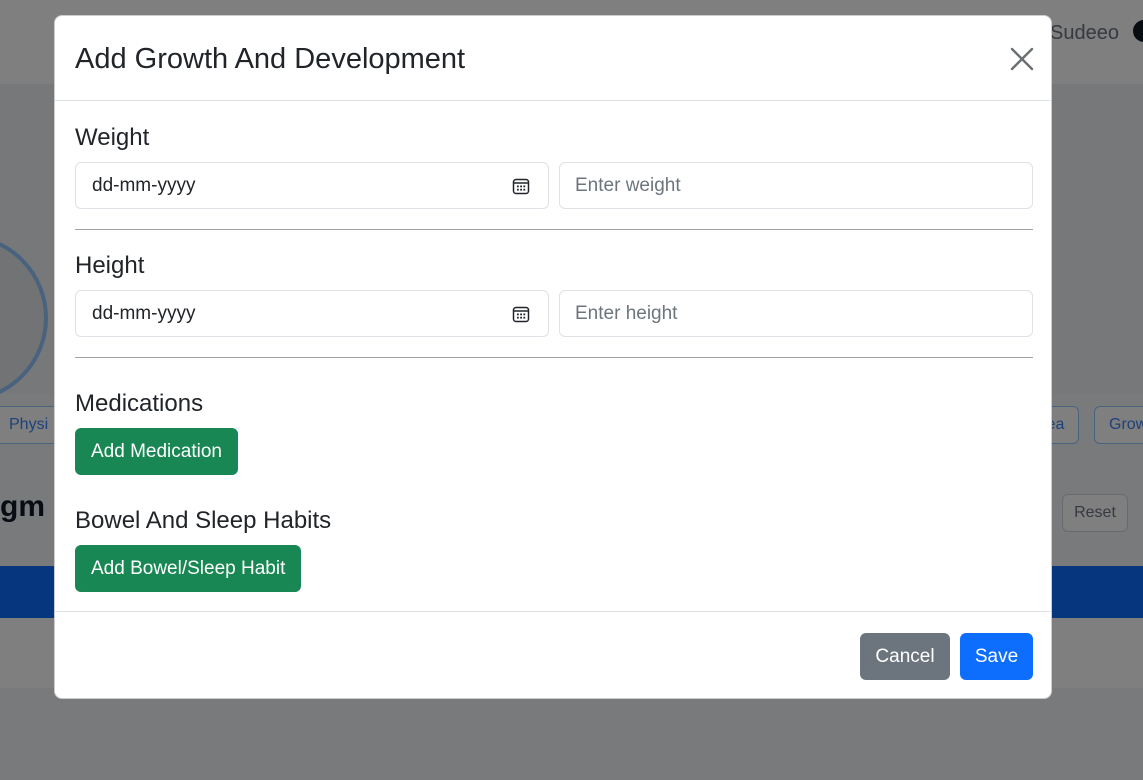 The image size is (1143, 780). What do you see at coordinates (553, 58) in the screenshot?
I see `modal-header: Add Growth And Development` at bounding box center [553, 58].